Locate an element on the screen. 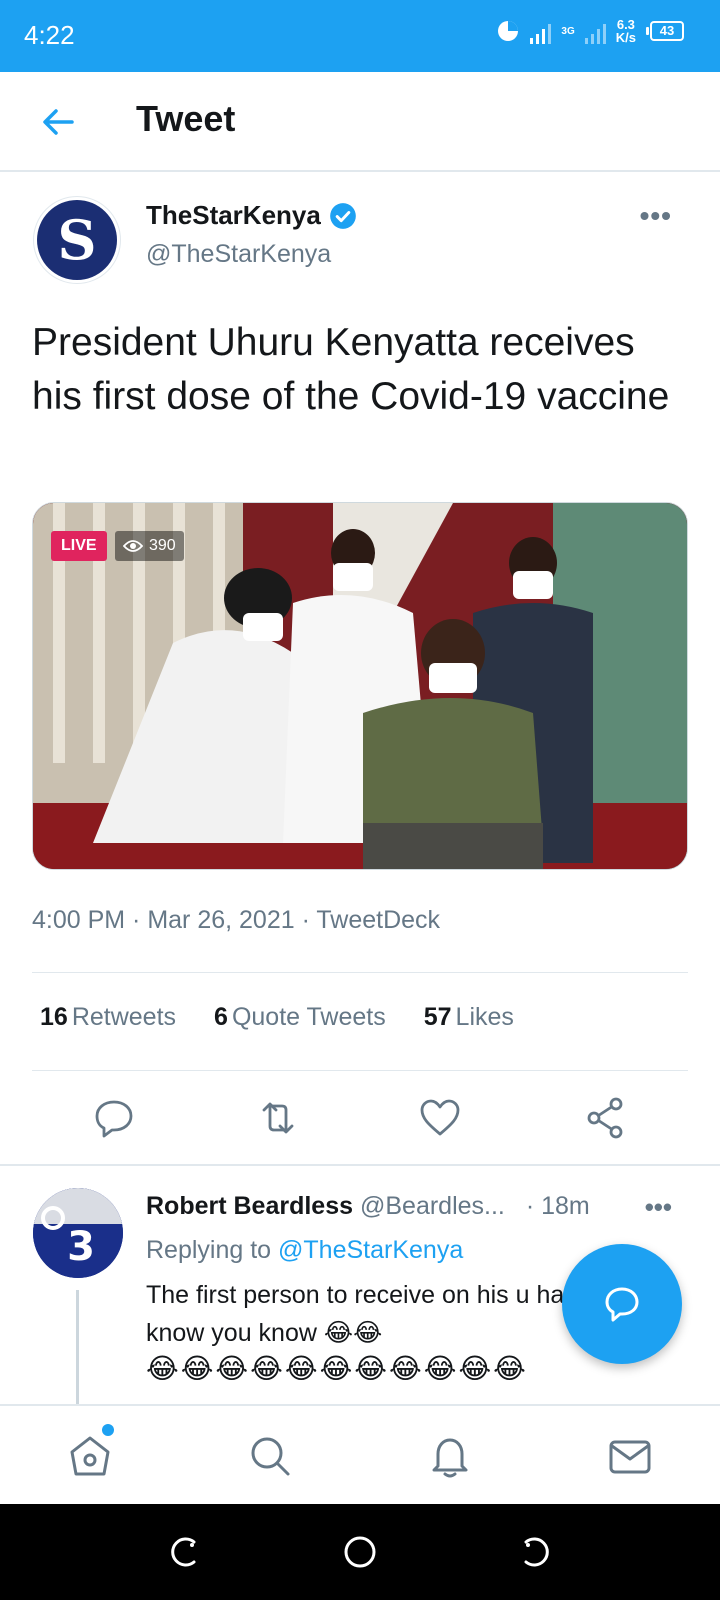  reply-emoji-line: 😂😂😂😂😂😂😂😂😂😂😂 is located at coordinates (337, 1368).